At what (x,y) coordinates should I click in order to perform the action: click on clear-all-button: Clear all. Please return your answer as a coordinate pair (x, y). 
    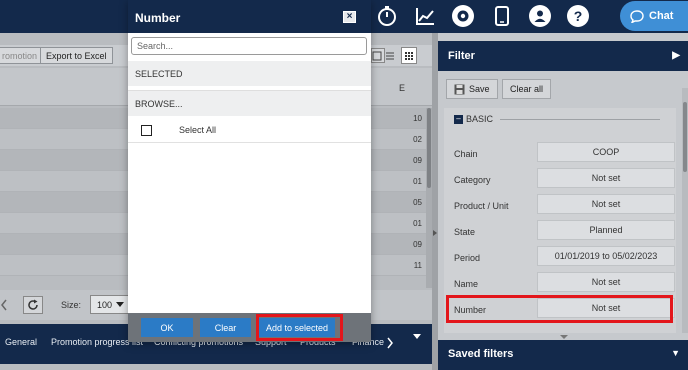
    Looking at the image, I should click on (527, 89).